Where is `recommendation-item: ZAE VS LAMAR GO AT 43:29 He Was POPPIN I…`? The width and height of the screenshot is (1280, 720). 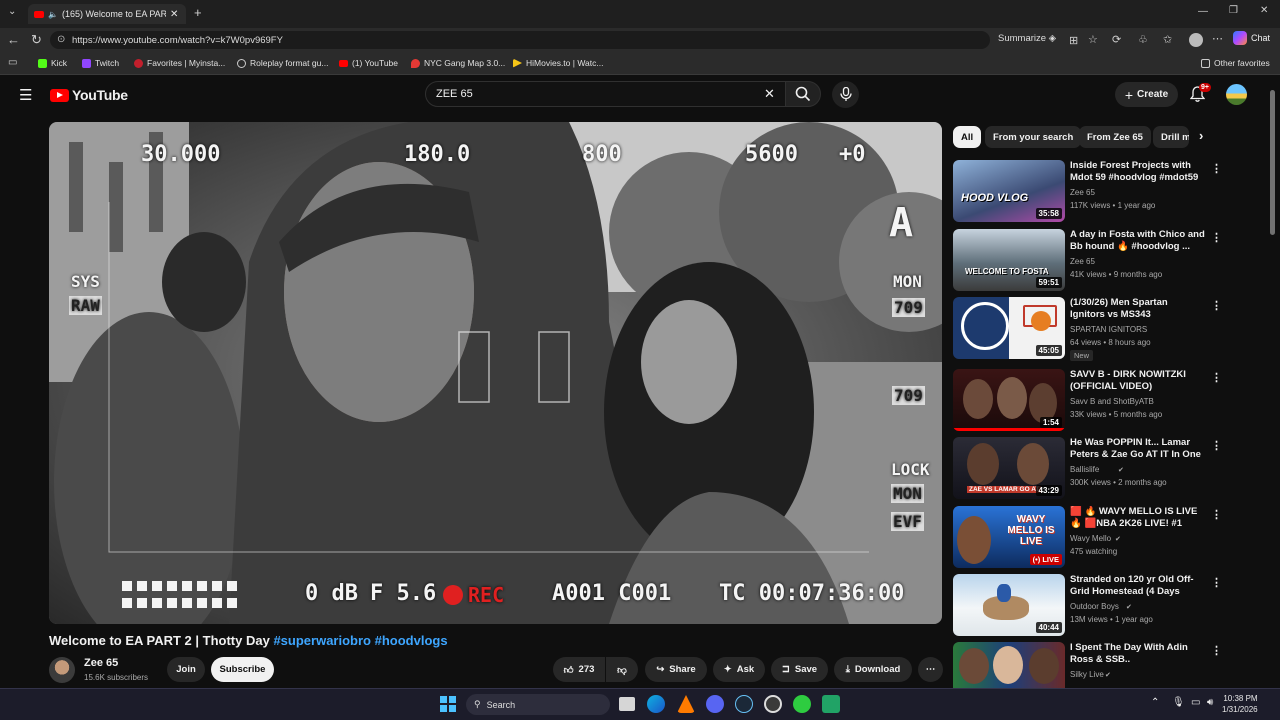 recommendation-item: ZAE VS LAMAR GO AT 43:29 He Was POPPIN I… is located at coordinates (1103, 468).